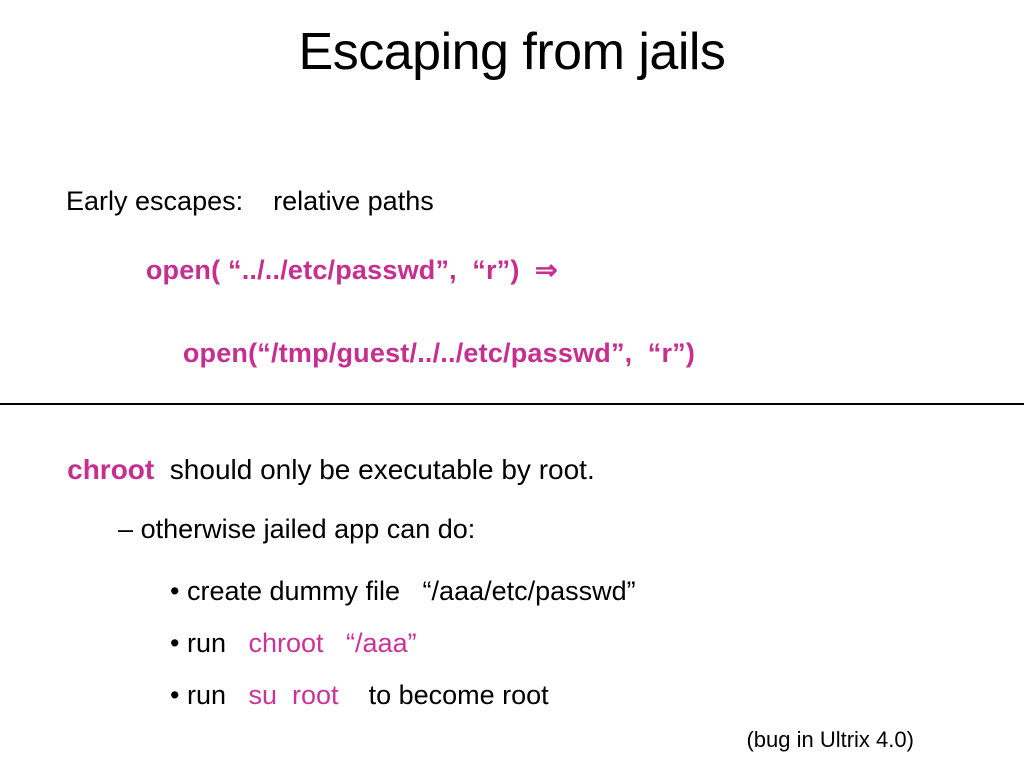 Image resolution: width=1024 pixels, height=778 pixels. What do you see at coordinates (308, 529) in the screenshot?
I see `dash-bullet-text: otherwise jailed app can do:` at bounding box center [308, 529].